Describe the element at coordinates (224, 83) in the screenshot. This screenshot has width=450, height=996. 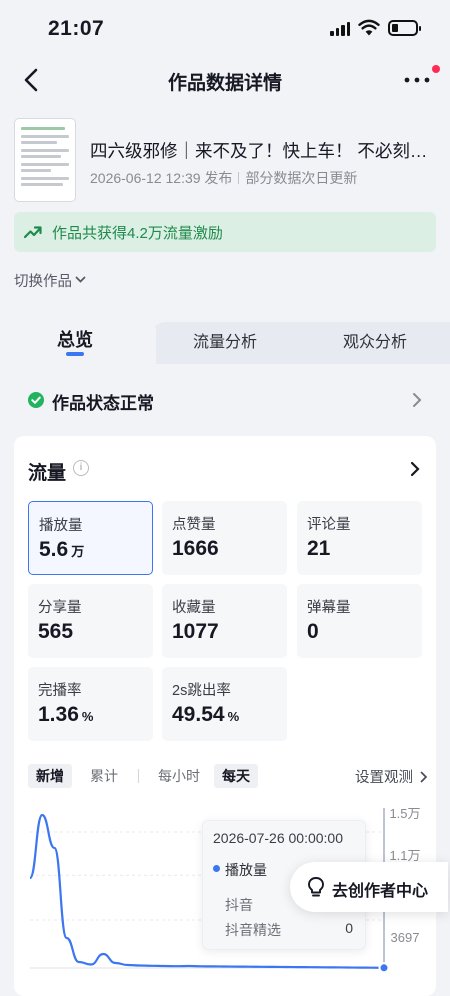
I see `page-title: 作品数据详情` at that location.